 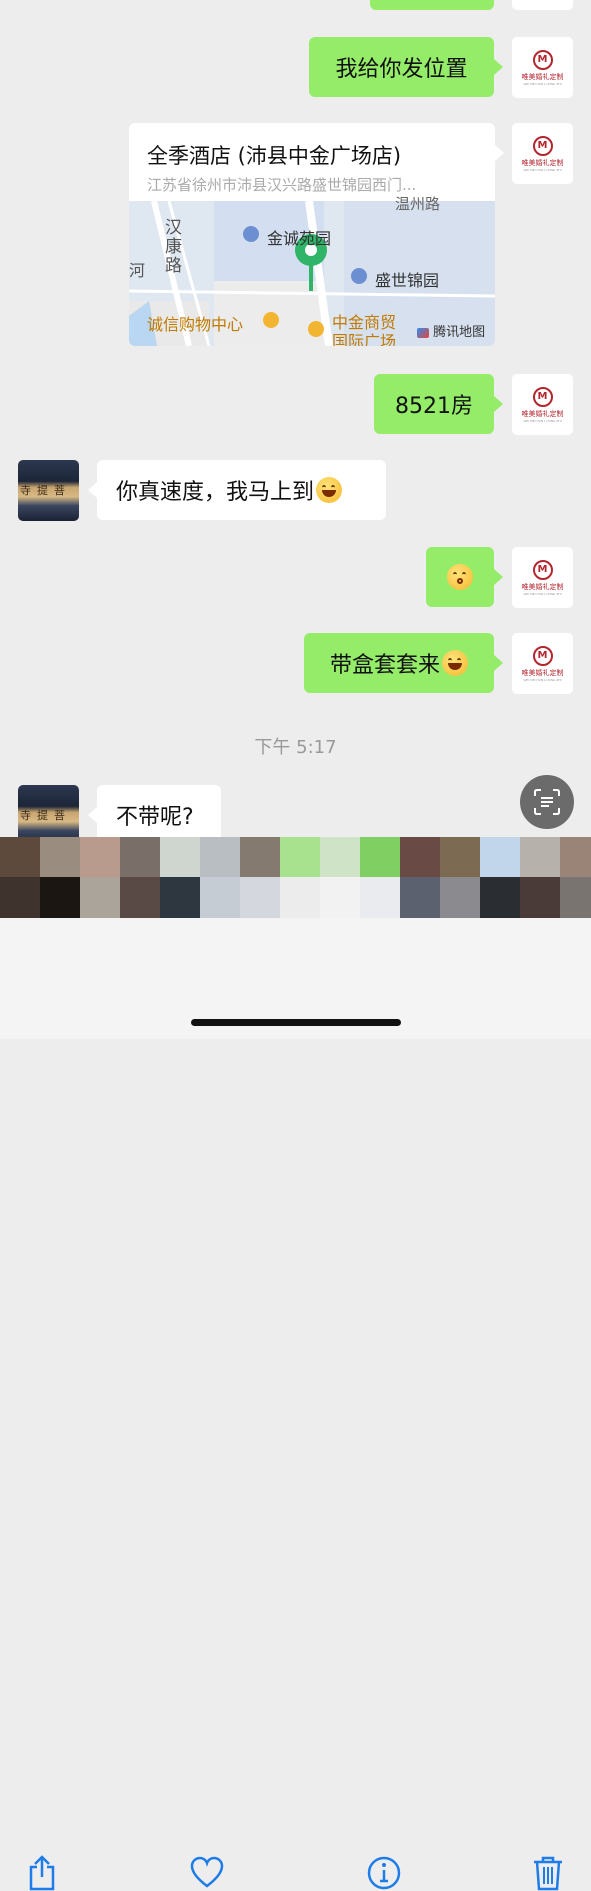 I want to click on message-text: 我给你发位置, so click(x=401, y=69).